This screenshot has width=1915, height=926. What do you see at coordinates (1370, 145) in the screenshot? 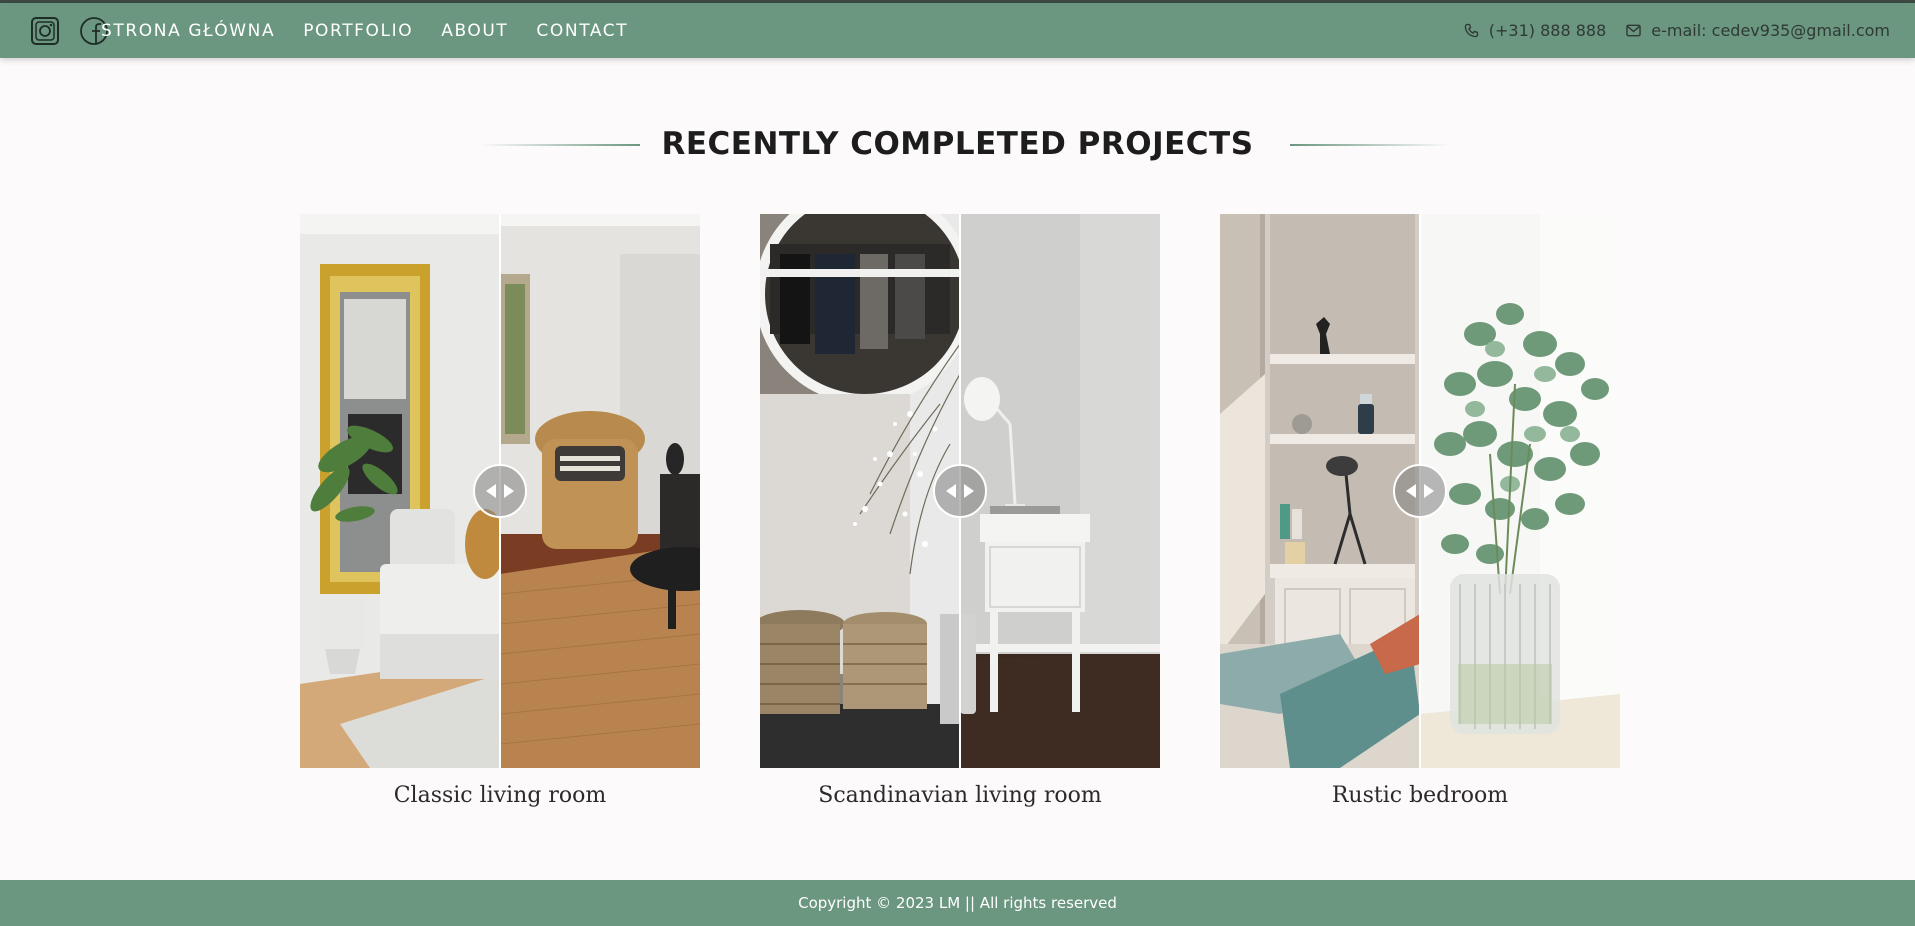
I see `heading-decor-line-right` at bounding box center [1370, 145].